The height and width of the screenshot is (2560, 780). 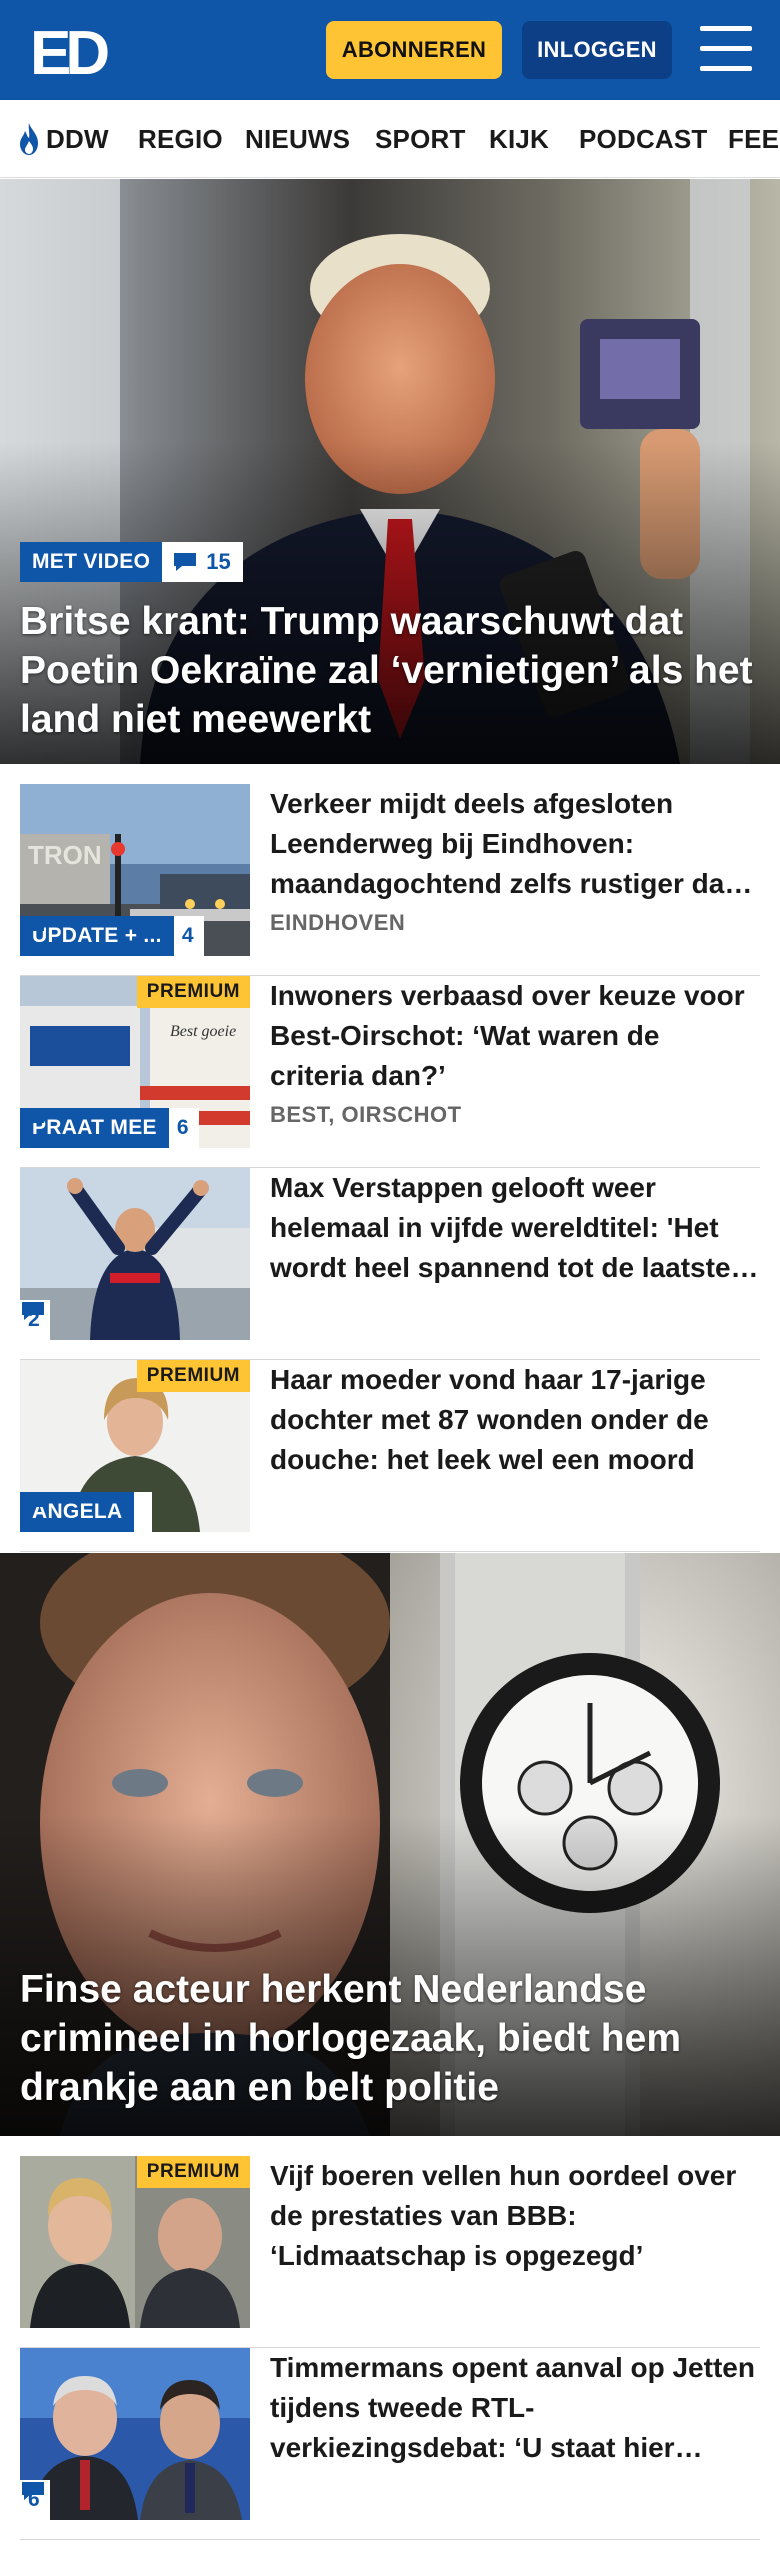 What do you see at coordinates (366, 1114) in the screenshot?
I see `article-location: BEST, OIRSCHOT` at bounding box center [366, 1114].